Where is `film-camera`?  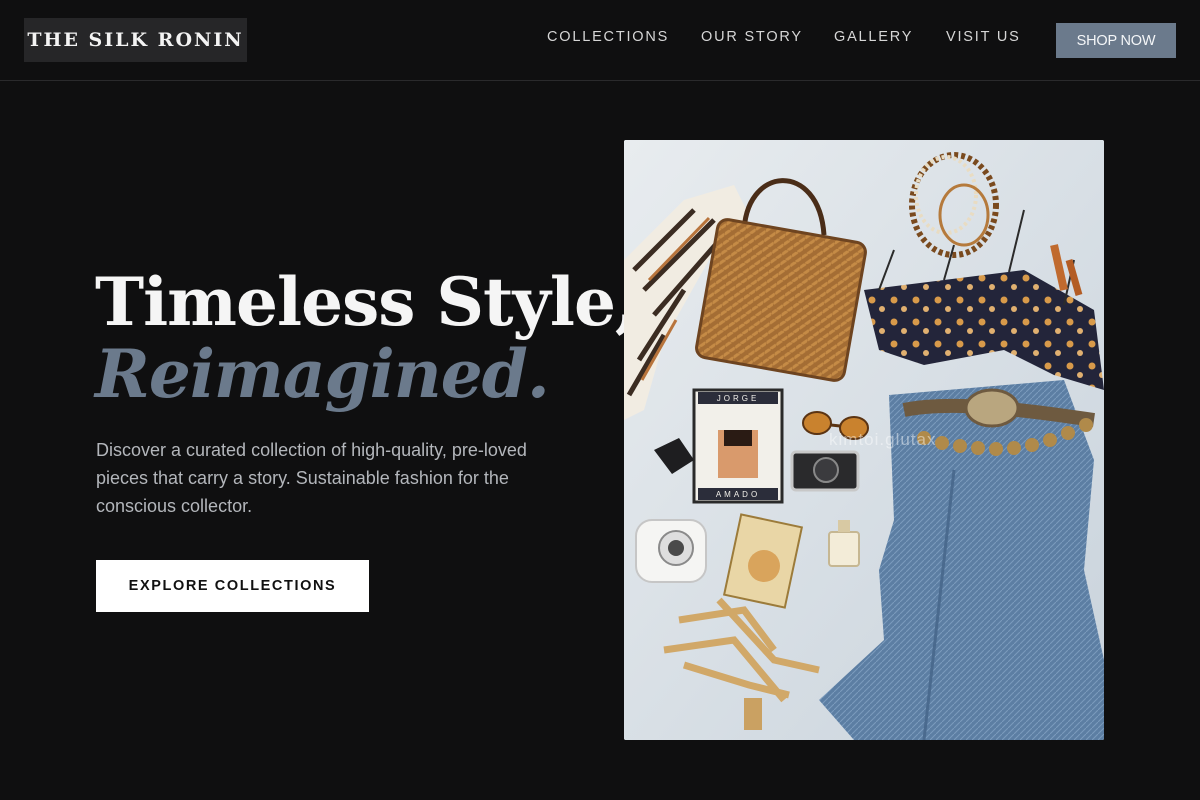
film-camera is located at coordinates (825, 471).